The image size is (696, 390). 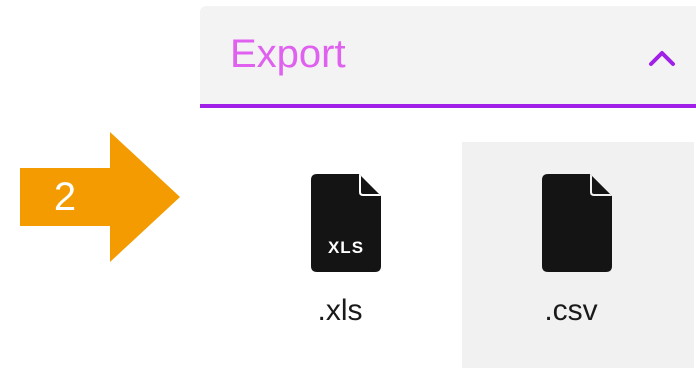 What do you see at coordinates (577, 223) in the screenshot?
I see `file-icon` at bounding box center [577, 223].